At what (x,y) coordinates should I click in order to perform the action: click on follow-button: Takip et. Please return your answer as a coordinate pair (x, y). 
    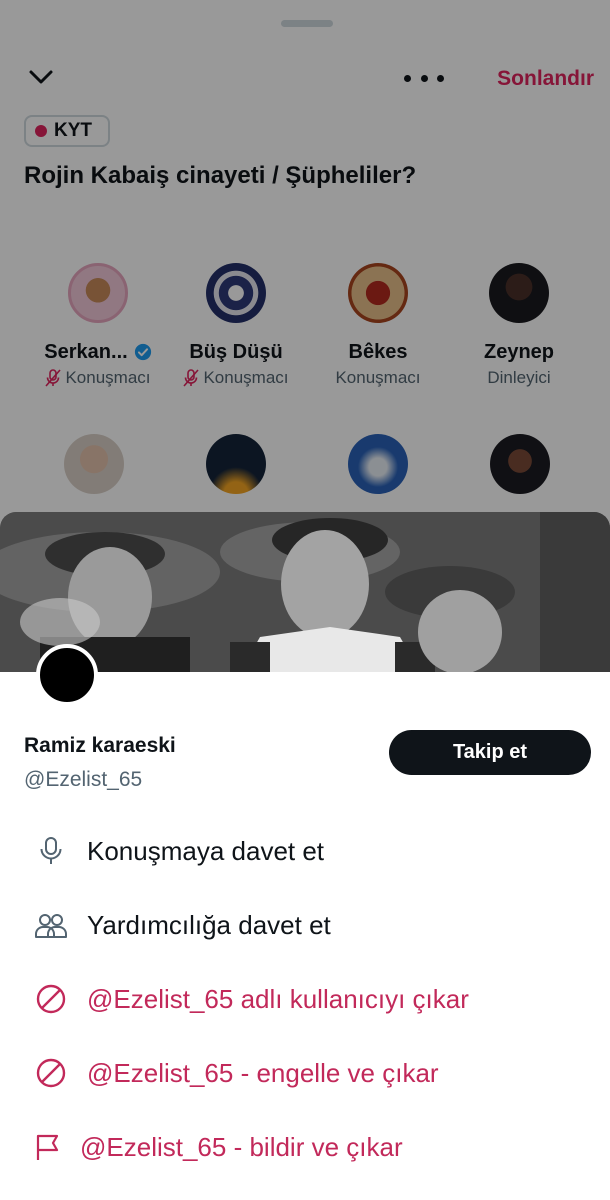
    Looking at the image, I should click on (490, 752).